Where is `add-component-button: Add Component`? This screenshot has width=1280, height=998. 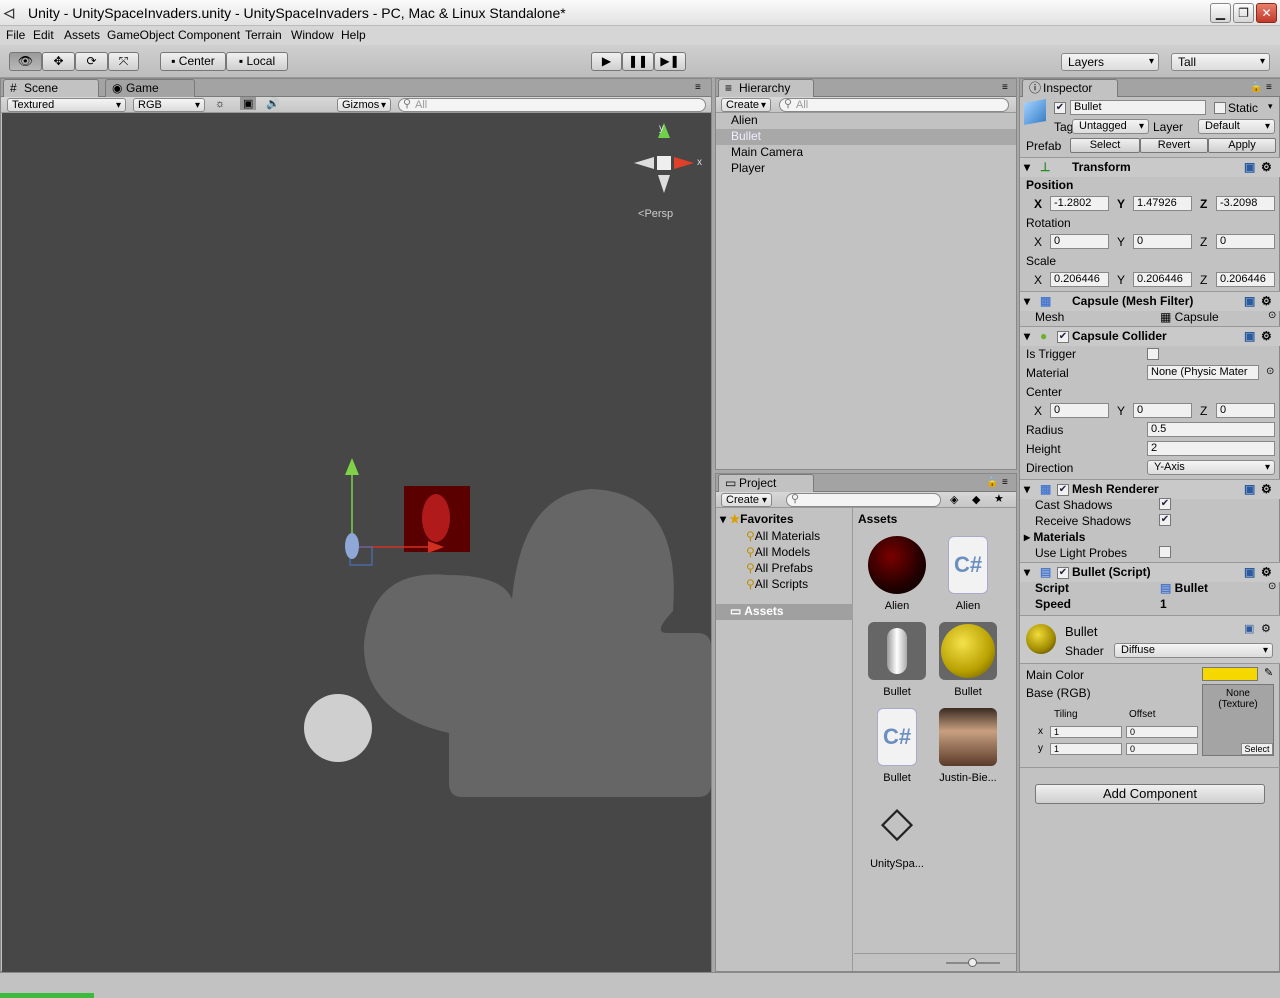 add-component-button: Add Component is located at coordinates (1150, 794).